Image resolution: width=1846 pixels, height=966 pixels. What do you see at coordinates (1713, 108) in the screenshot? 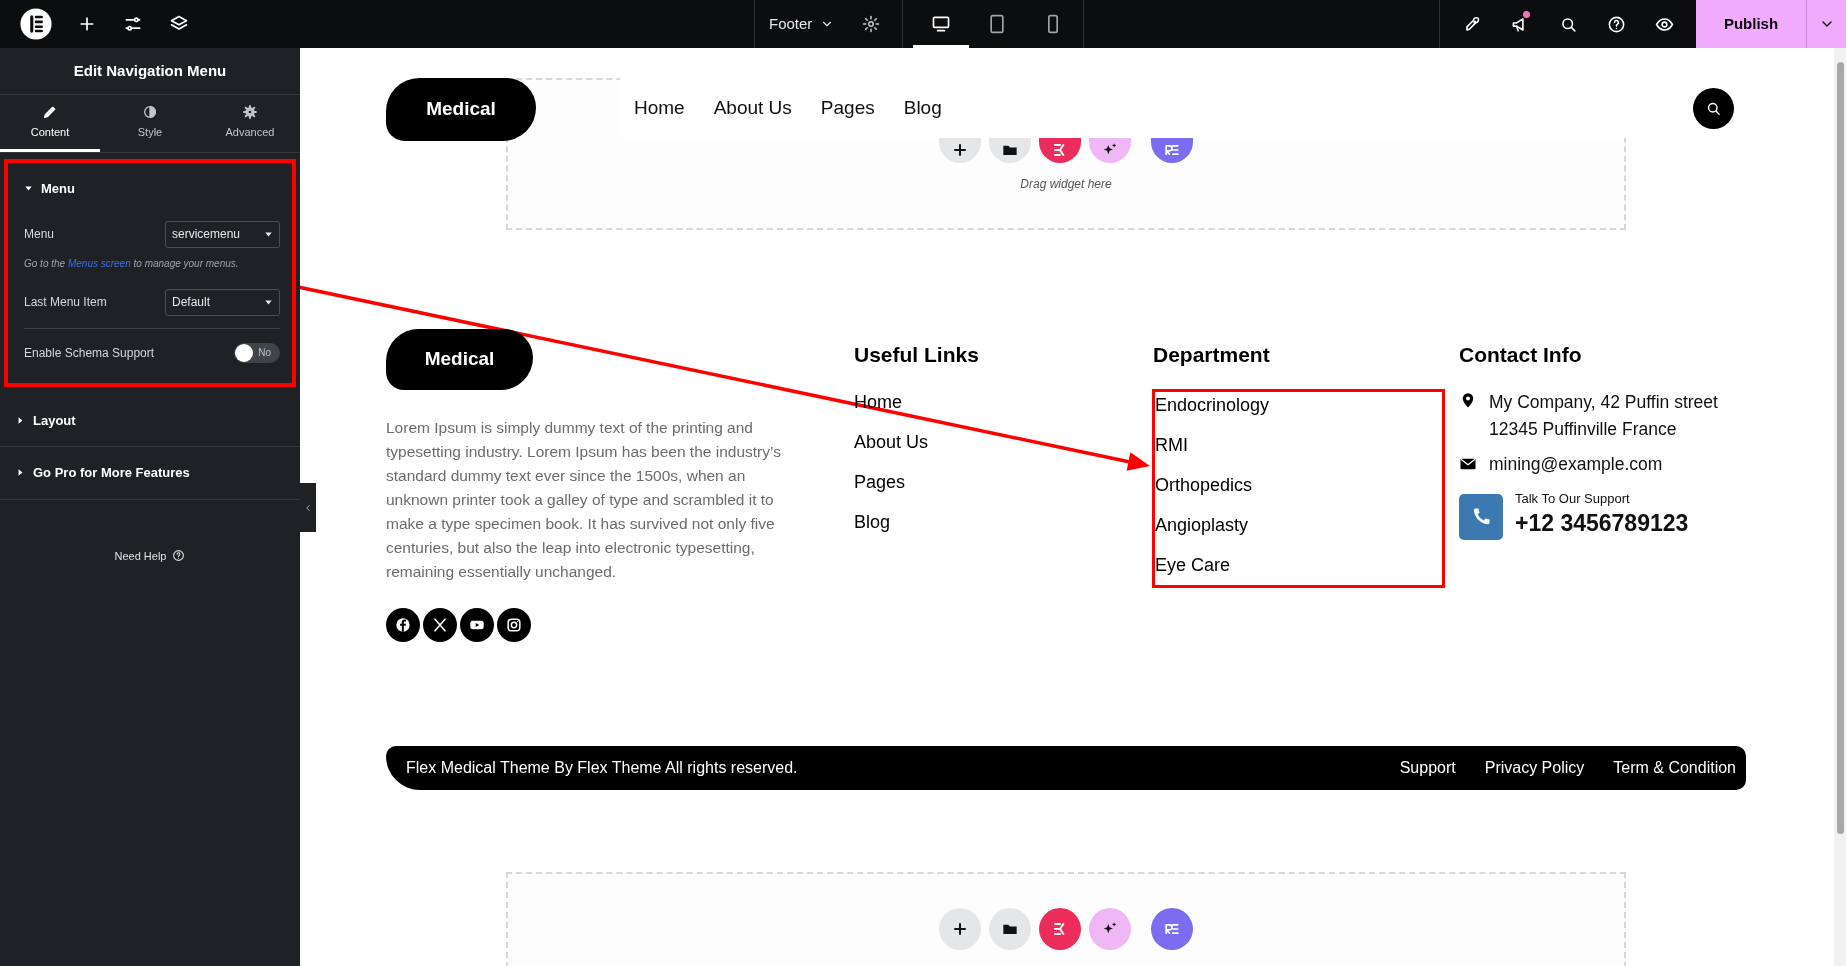
I see `search-button` at bounding box center [1713, 108].